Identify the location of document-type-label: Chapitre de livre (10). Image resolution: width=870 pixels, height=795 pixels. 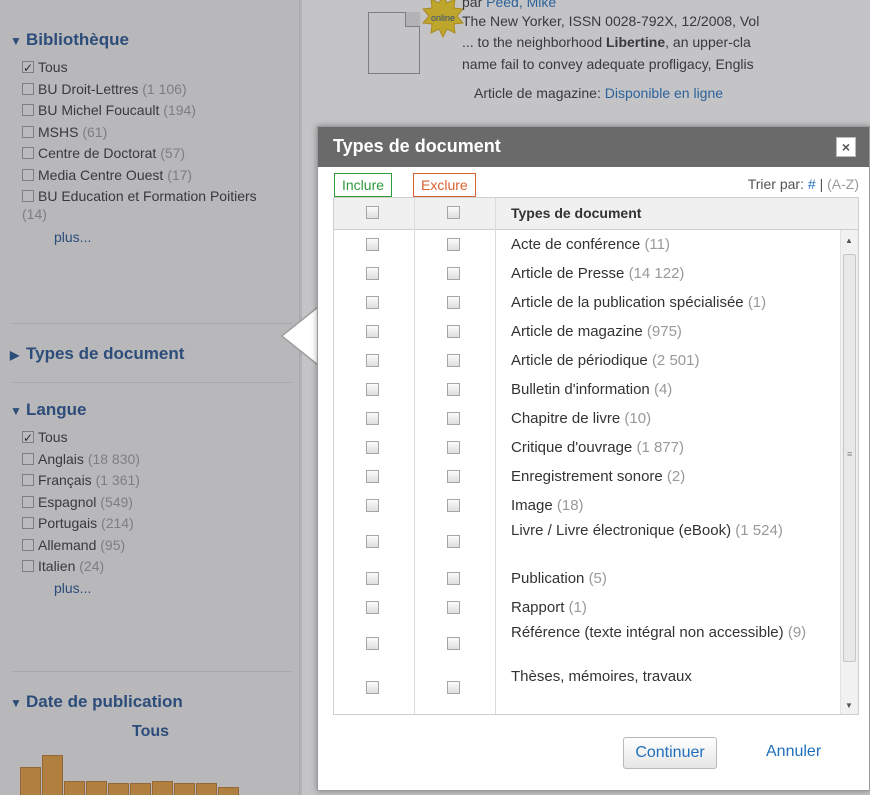
(676, 418).